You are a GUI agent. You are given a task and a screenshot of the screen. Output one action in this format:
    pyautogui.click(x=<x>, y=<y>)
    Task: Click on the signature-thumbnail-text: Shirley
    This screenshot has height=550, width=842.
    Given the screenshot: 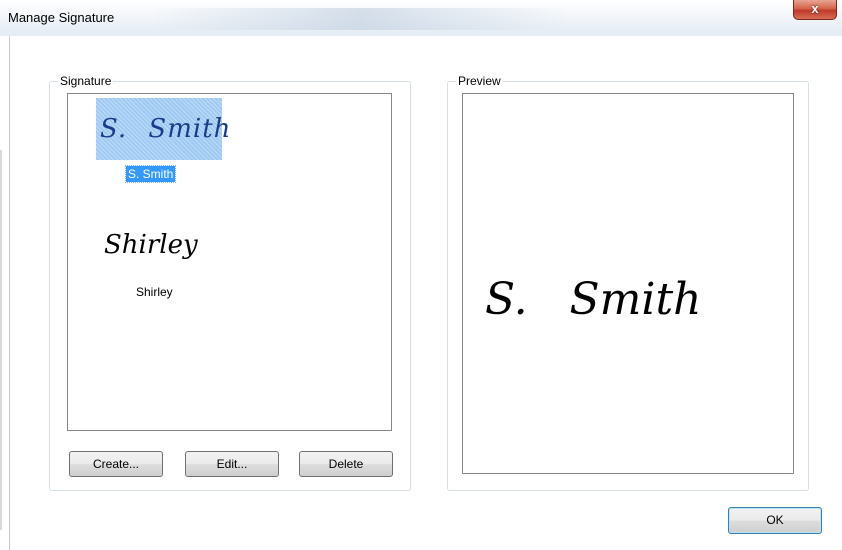 What is the action you would take?
    pyautogui.click(x=151, y=245)
    